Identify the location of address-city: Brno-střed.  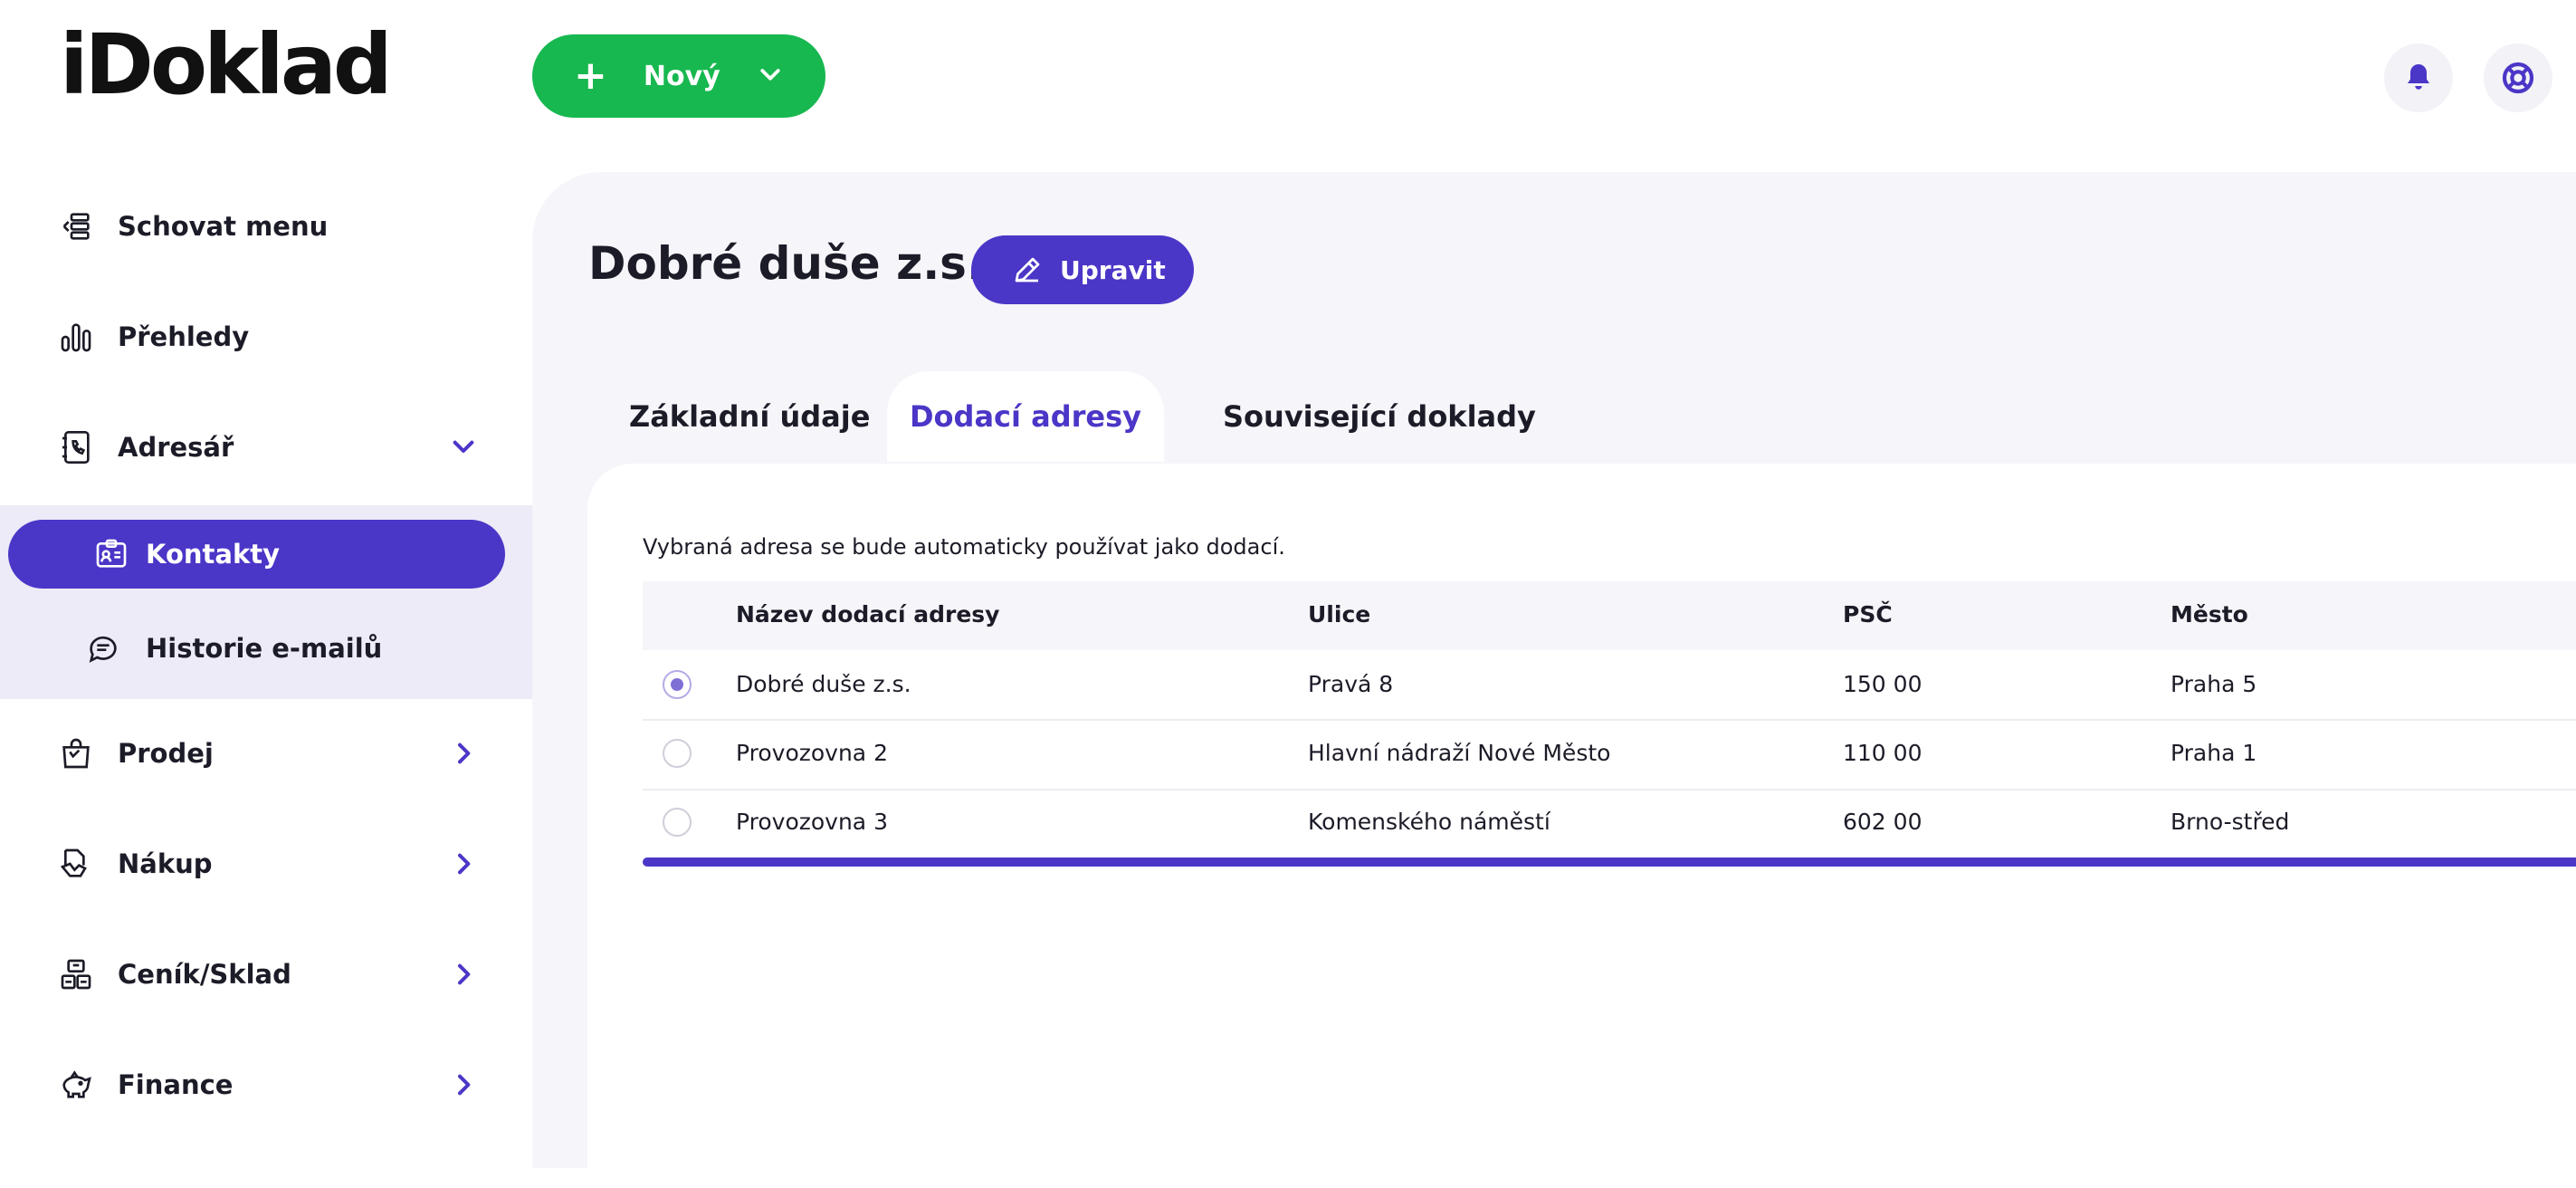
(2230, 822).